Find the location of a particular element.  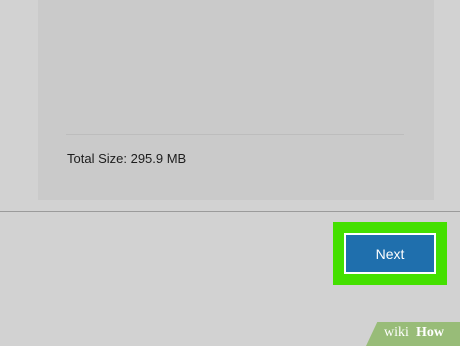

total-size-label: Total Size: 295.9 MB is located at coordinates (127, 158).